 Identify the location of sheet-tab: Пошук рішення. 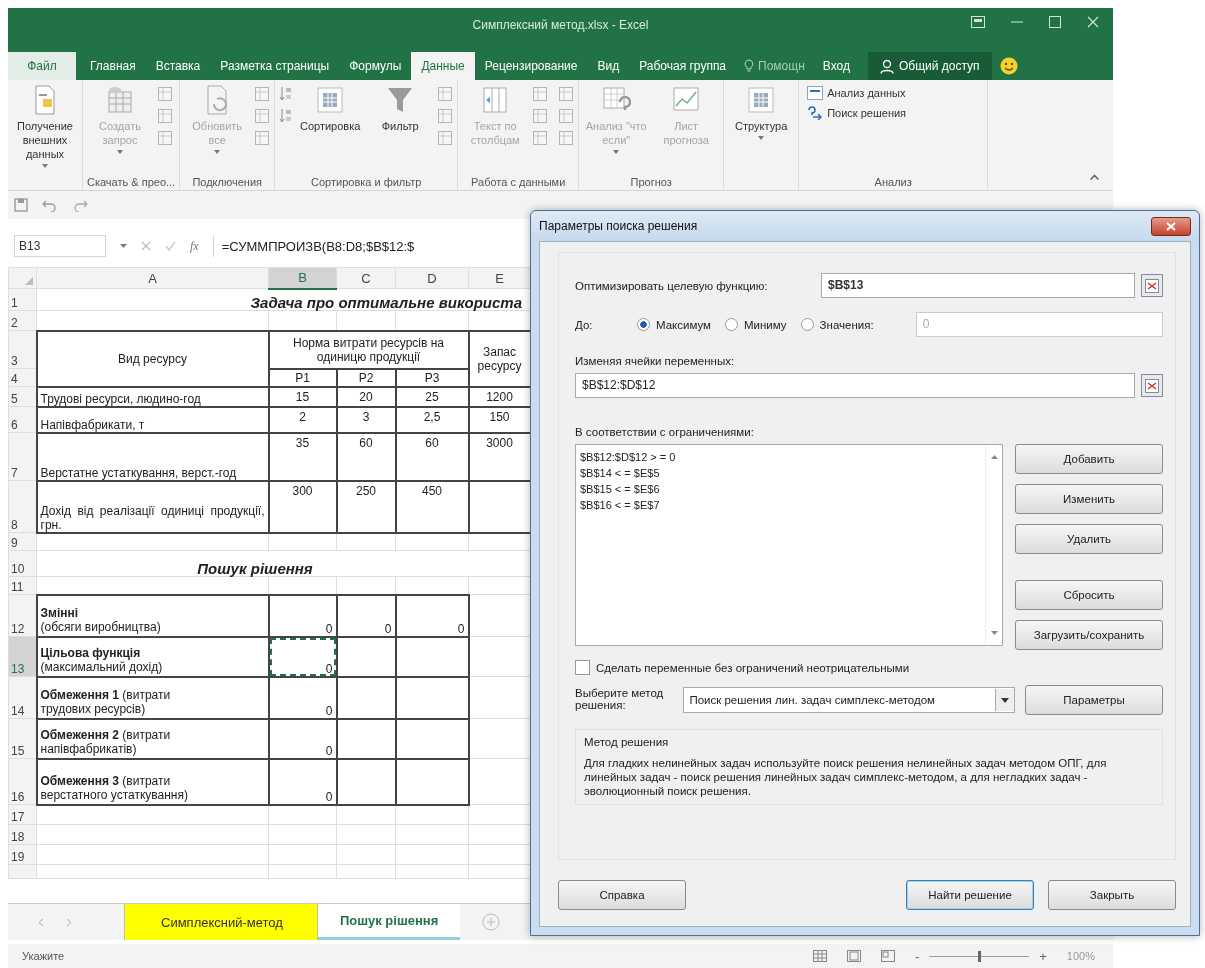
(388, 922).